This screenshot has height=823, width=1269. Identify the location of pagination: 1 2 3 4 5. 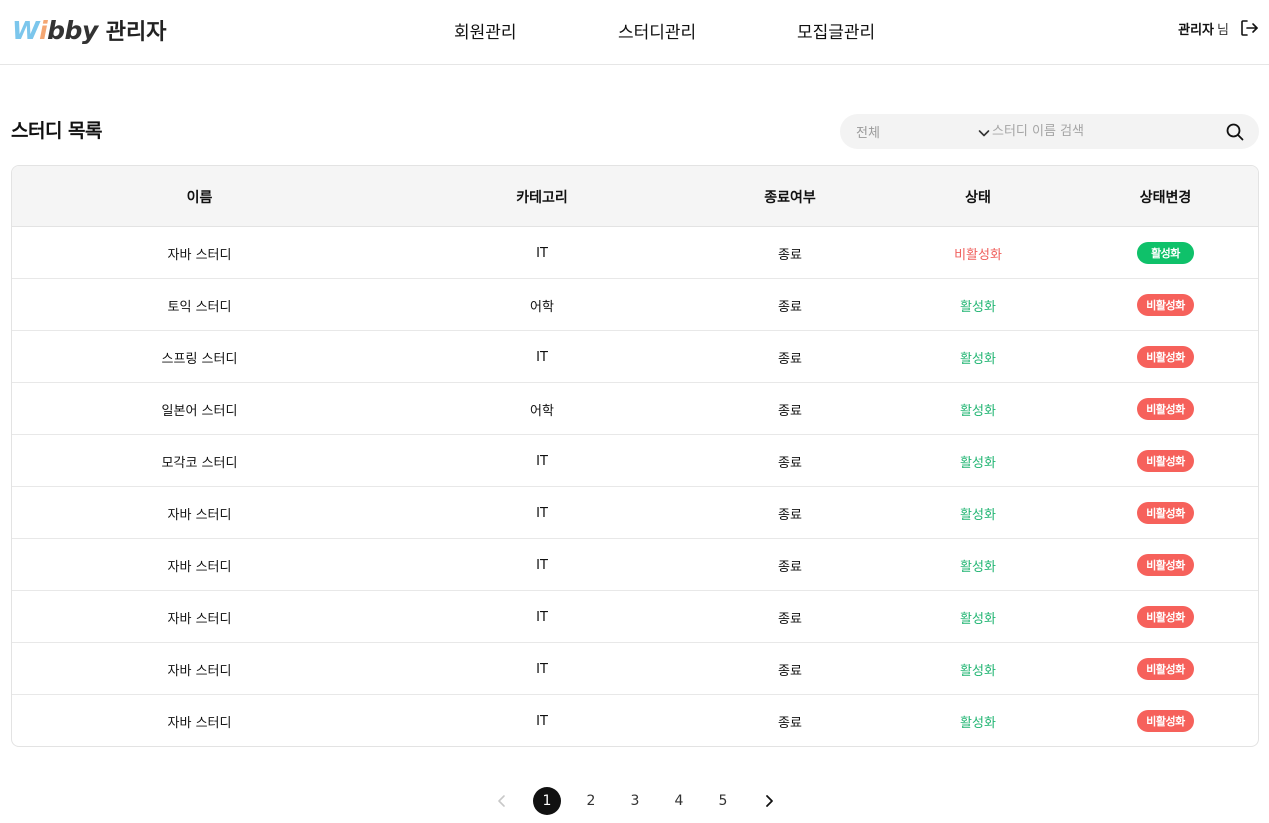
(634, 801).